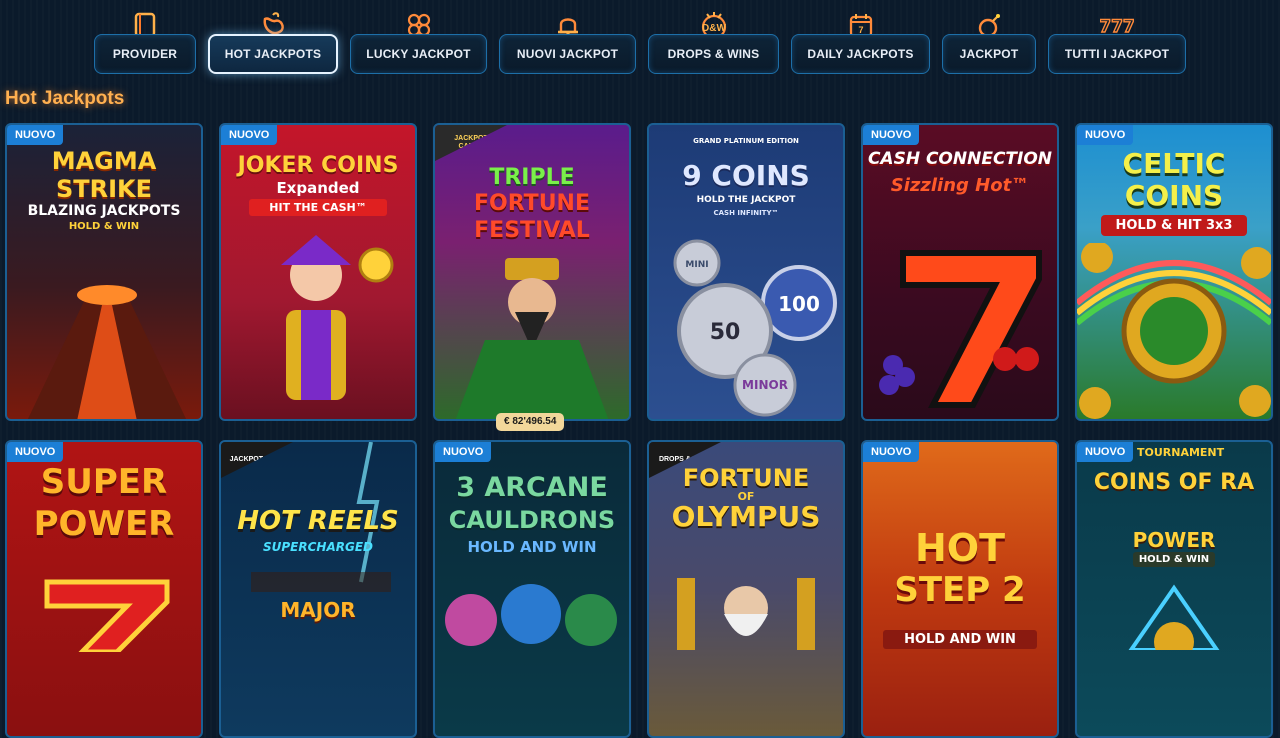 Image resolution: width=1280 pixels, height=738 pixels. I want to click on game-title: HOT, so click(960, 548).